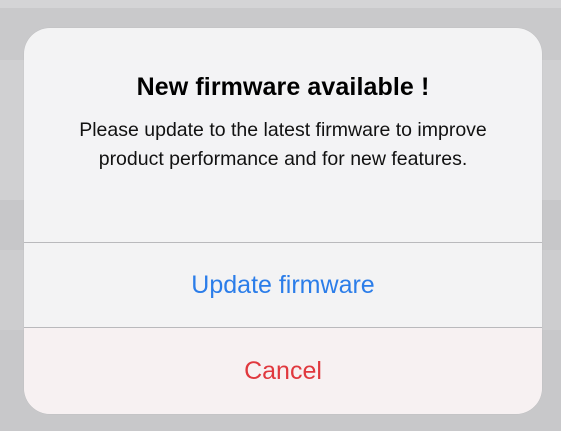  I want to click on alert-title: New firmware available !, so click(283, 87).